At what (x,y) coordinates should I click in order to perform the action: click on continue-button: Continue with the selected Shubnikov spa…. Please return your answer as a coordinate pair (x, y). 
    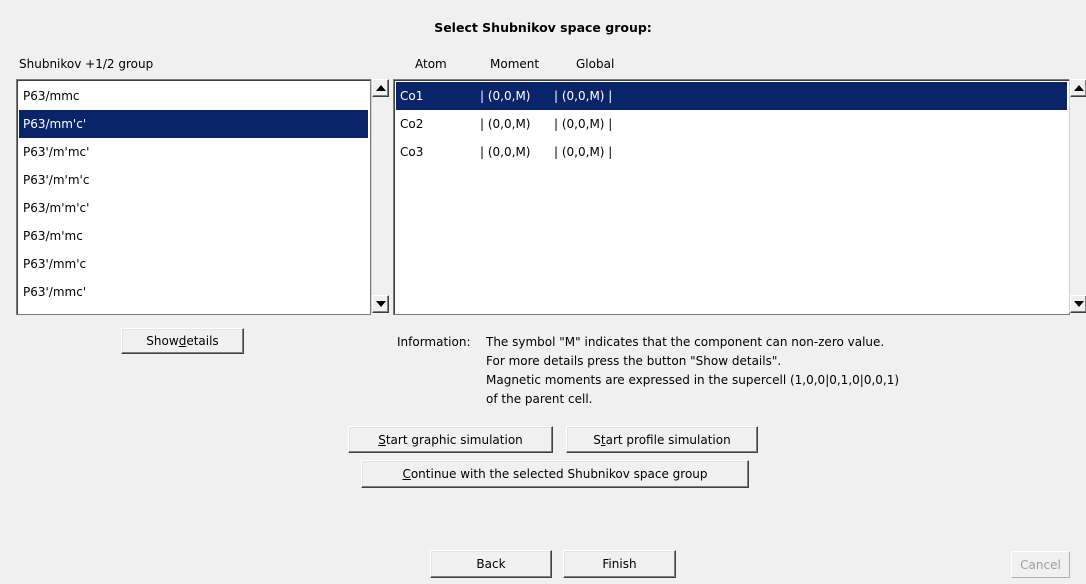
    Looking at the image, I should click on (555, 474).